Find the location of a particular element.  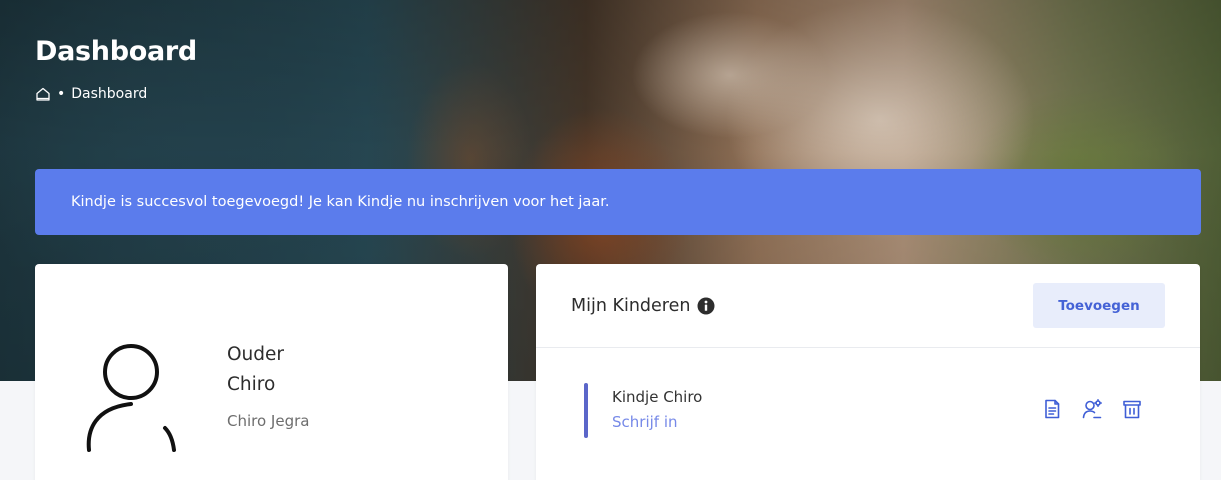

kid-accent-bar is located at coordinates (586, 410).